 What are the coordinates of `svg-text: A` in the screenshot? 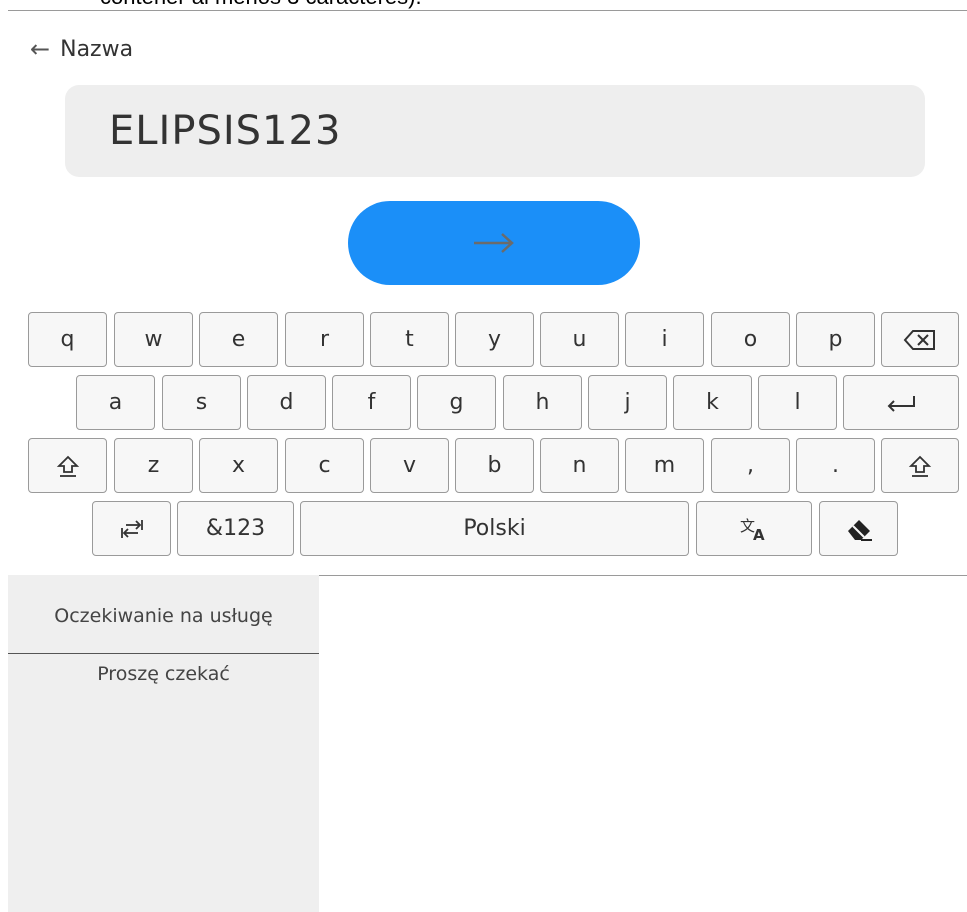 It's located at (759, 534).